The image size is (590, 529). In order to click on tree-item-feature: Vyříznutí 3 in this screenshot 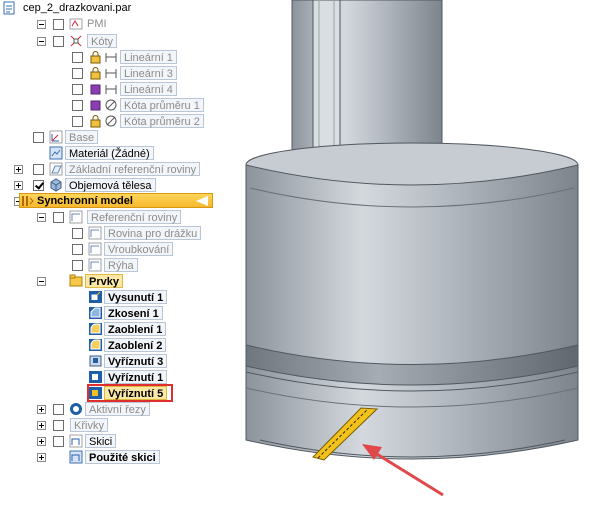, I will do `click(100, 361)`.